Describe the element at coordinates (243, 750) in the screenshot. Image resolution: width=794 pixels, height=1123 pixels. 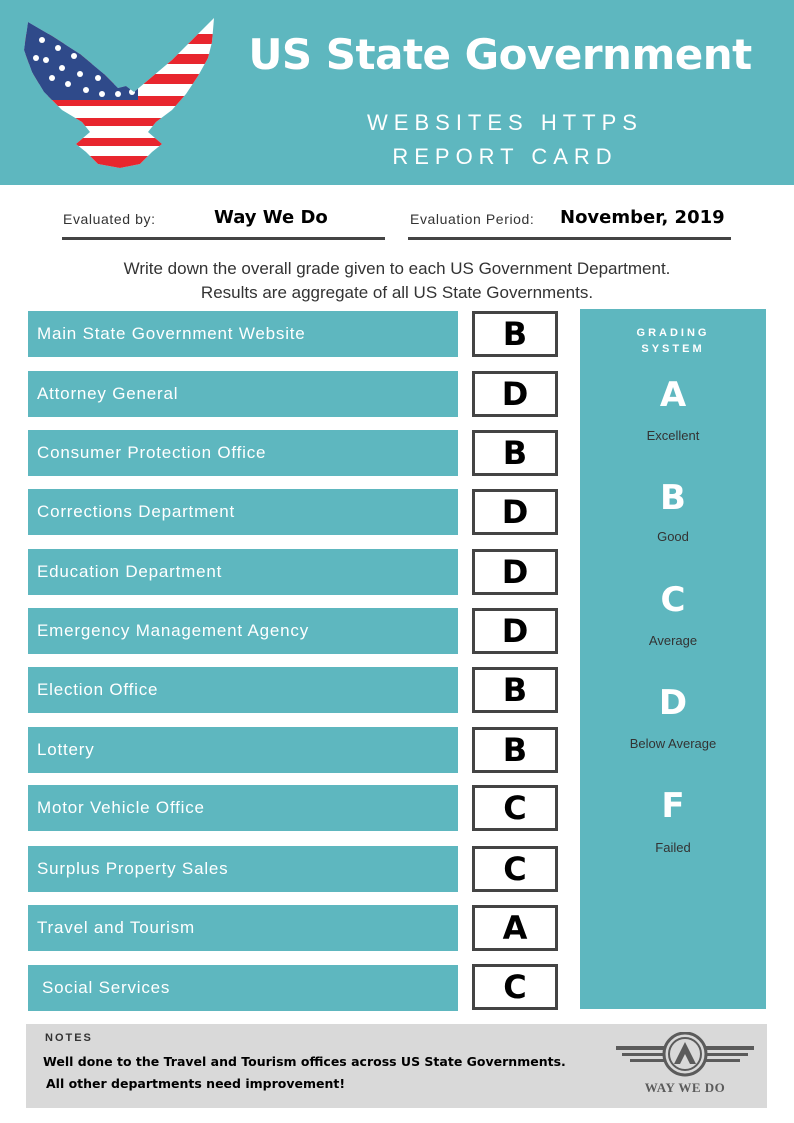
I see `department-row: Lottery` at that location.